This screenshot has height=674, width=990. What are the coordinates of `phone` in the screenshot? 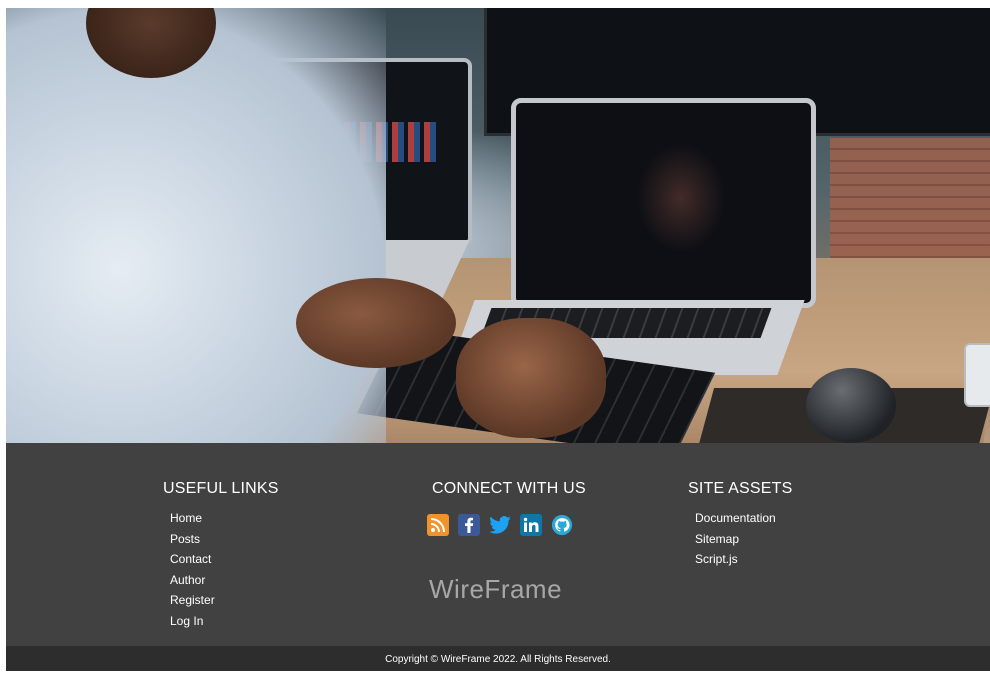 It's located at (977, 375).